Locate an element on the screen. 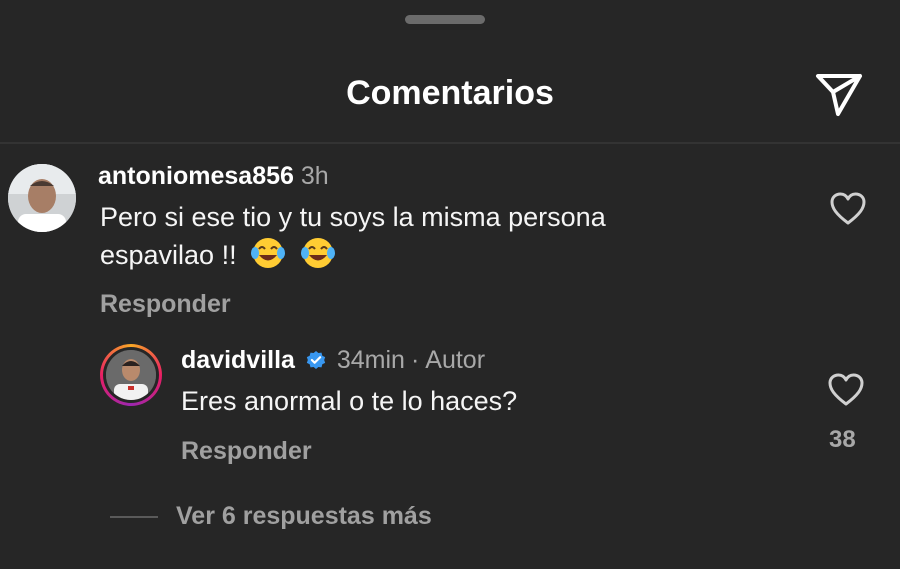 This screenshot has height=569, width=900. page-title: Comentarios is located at coordinates (450, 93).